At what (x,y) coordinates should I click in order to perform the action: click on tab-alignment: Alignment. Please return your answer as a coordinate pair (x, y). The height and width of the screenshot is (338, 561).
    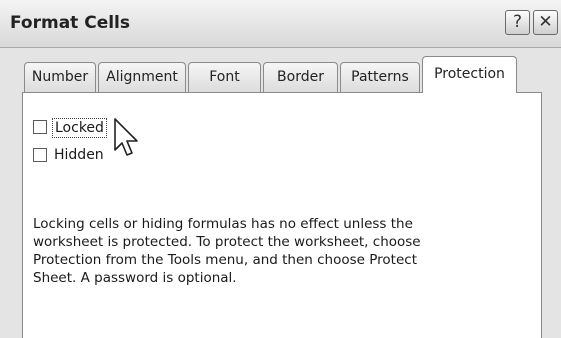
    Looking at the image, I should click on (142, 77).